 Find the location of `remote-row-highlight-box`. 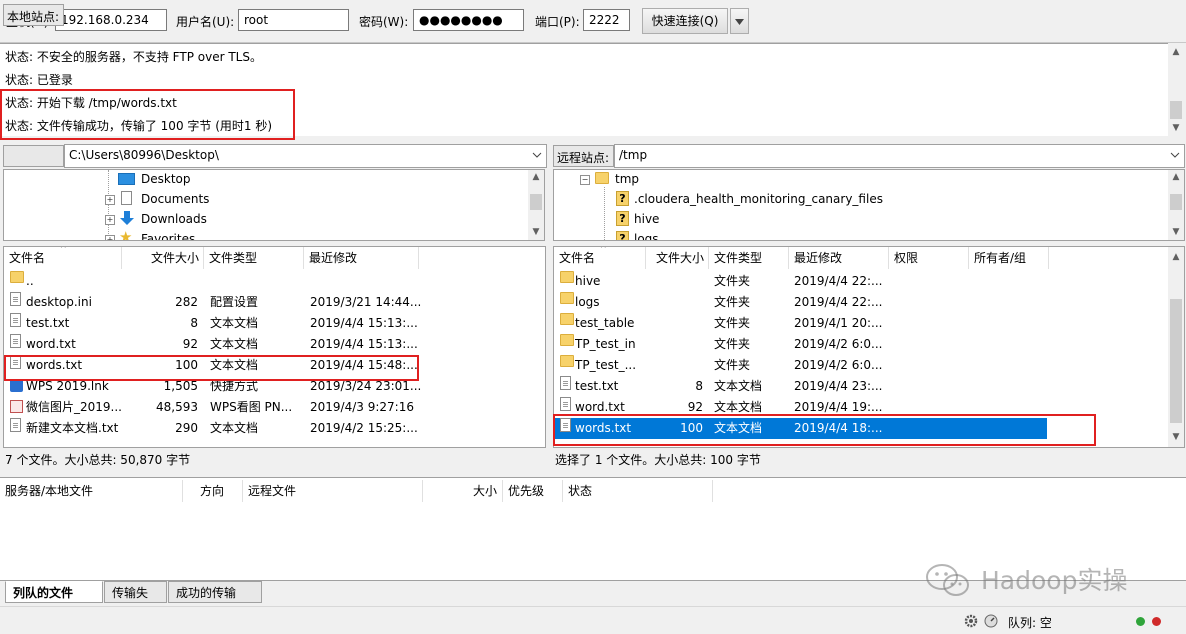

remote-row-highlight-box is located at coordinates (824, 430).